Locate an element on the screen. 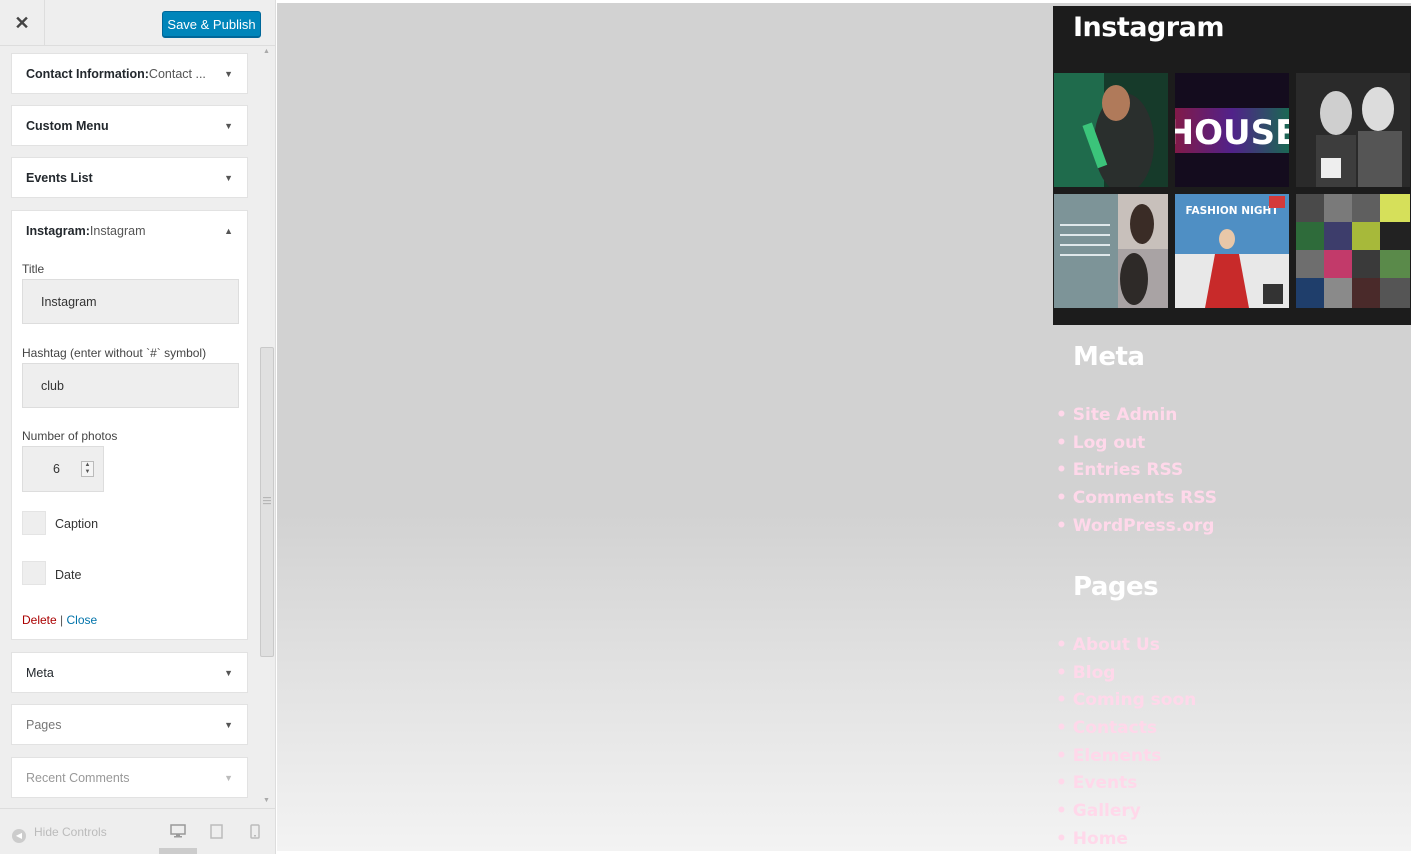  pages-widget-title: Pages is located at coordinates (1116, 587).